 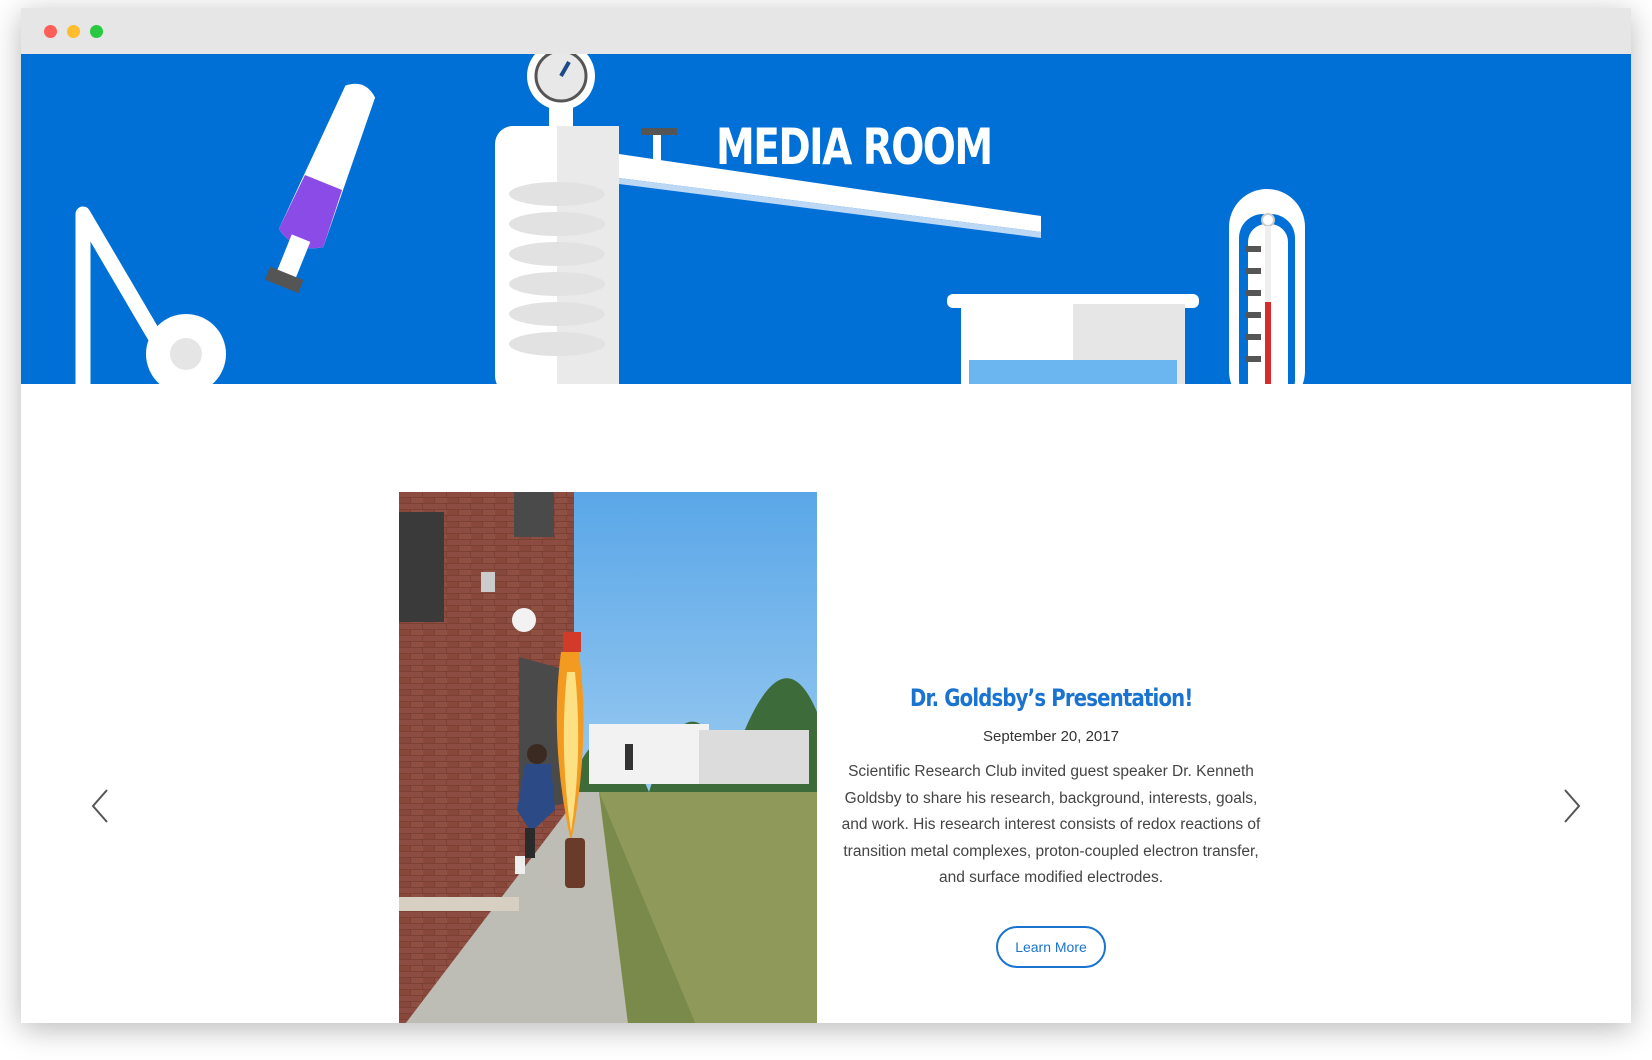 What do you see at coordinates (50, 31) in the screenshot?
I see `close-window-button` at bounding box center [50, 31].